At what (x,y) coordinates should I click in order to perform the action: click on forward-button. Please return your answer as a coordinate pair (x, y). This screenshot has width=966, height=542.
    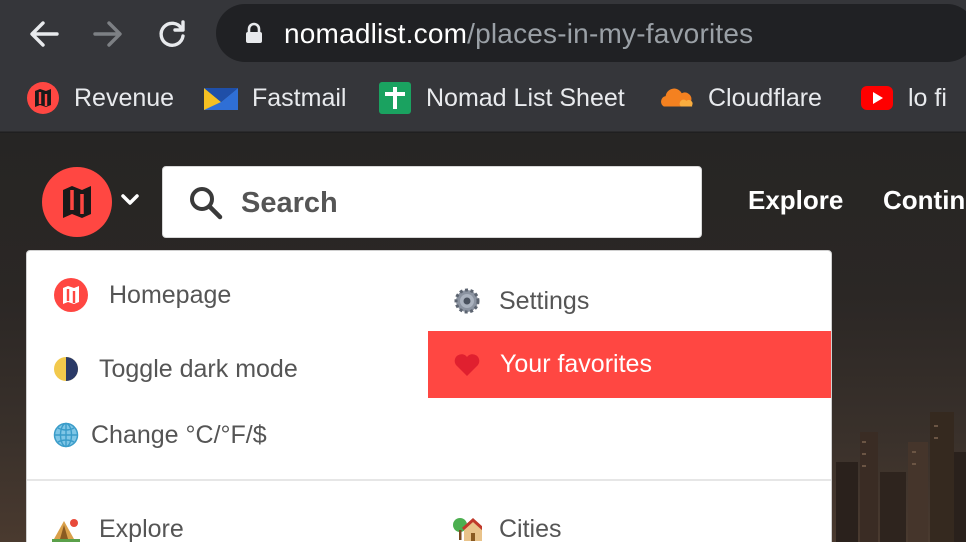
    Looking at the image, I should click on (108, 34).